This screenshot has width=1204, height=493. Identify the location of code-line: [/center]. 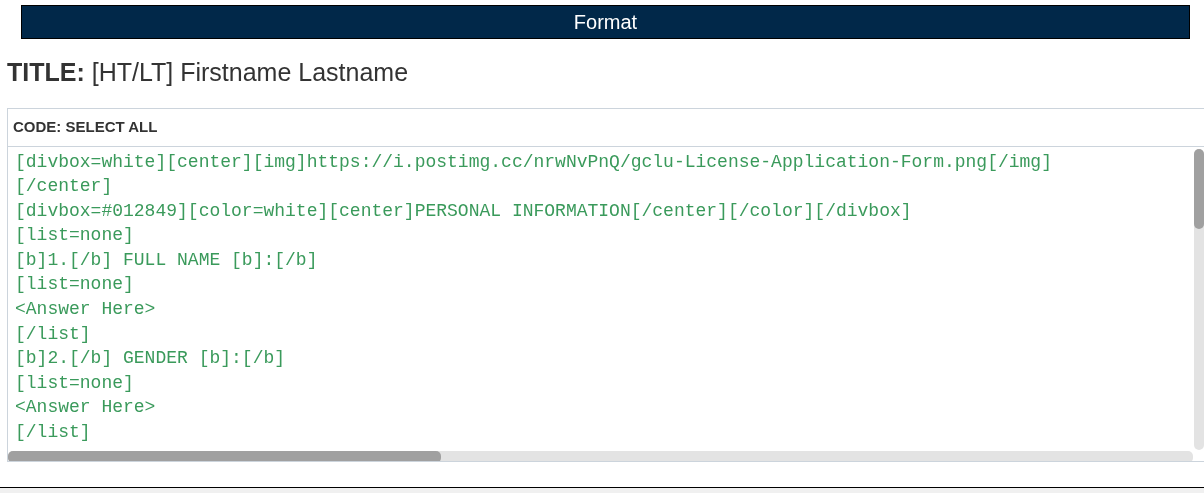
(64, 187).